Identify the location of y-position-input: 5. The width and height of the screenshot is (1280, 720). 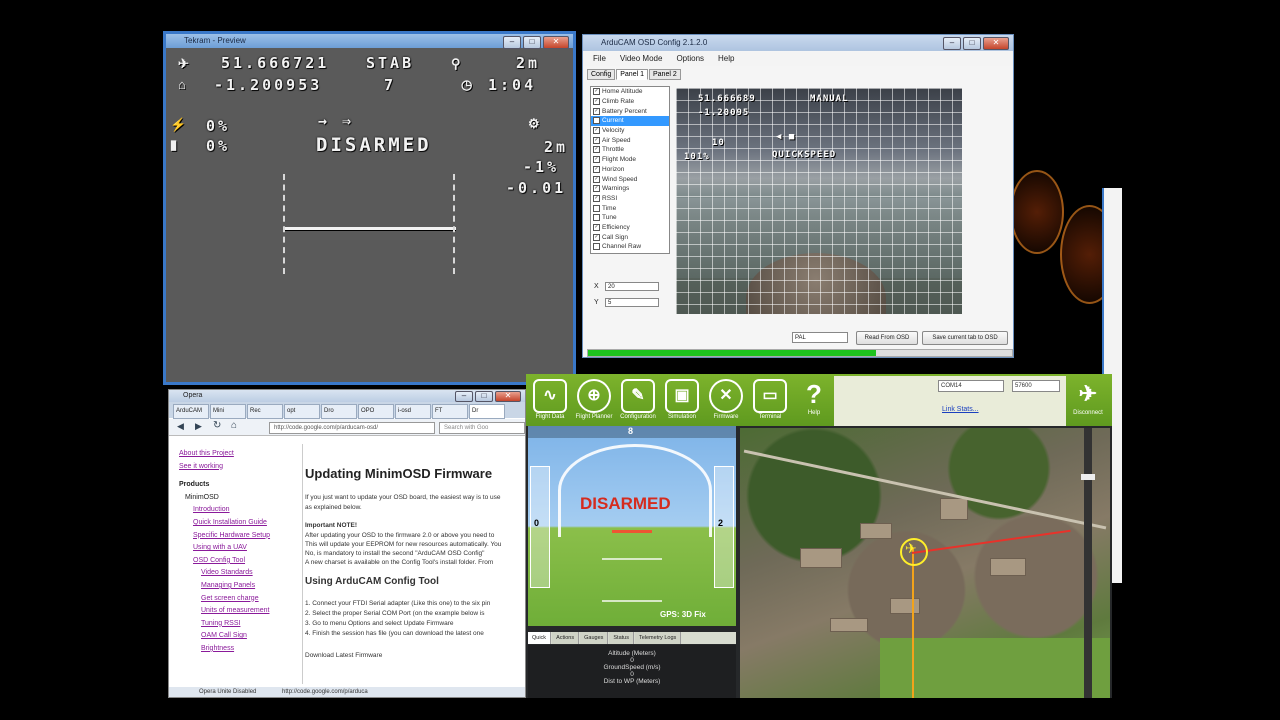
(632, 302).